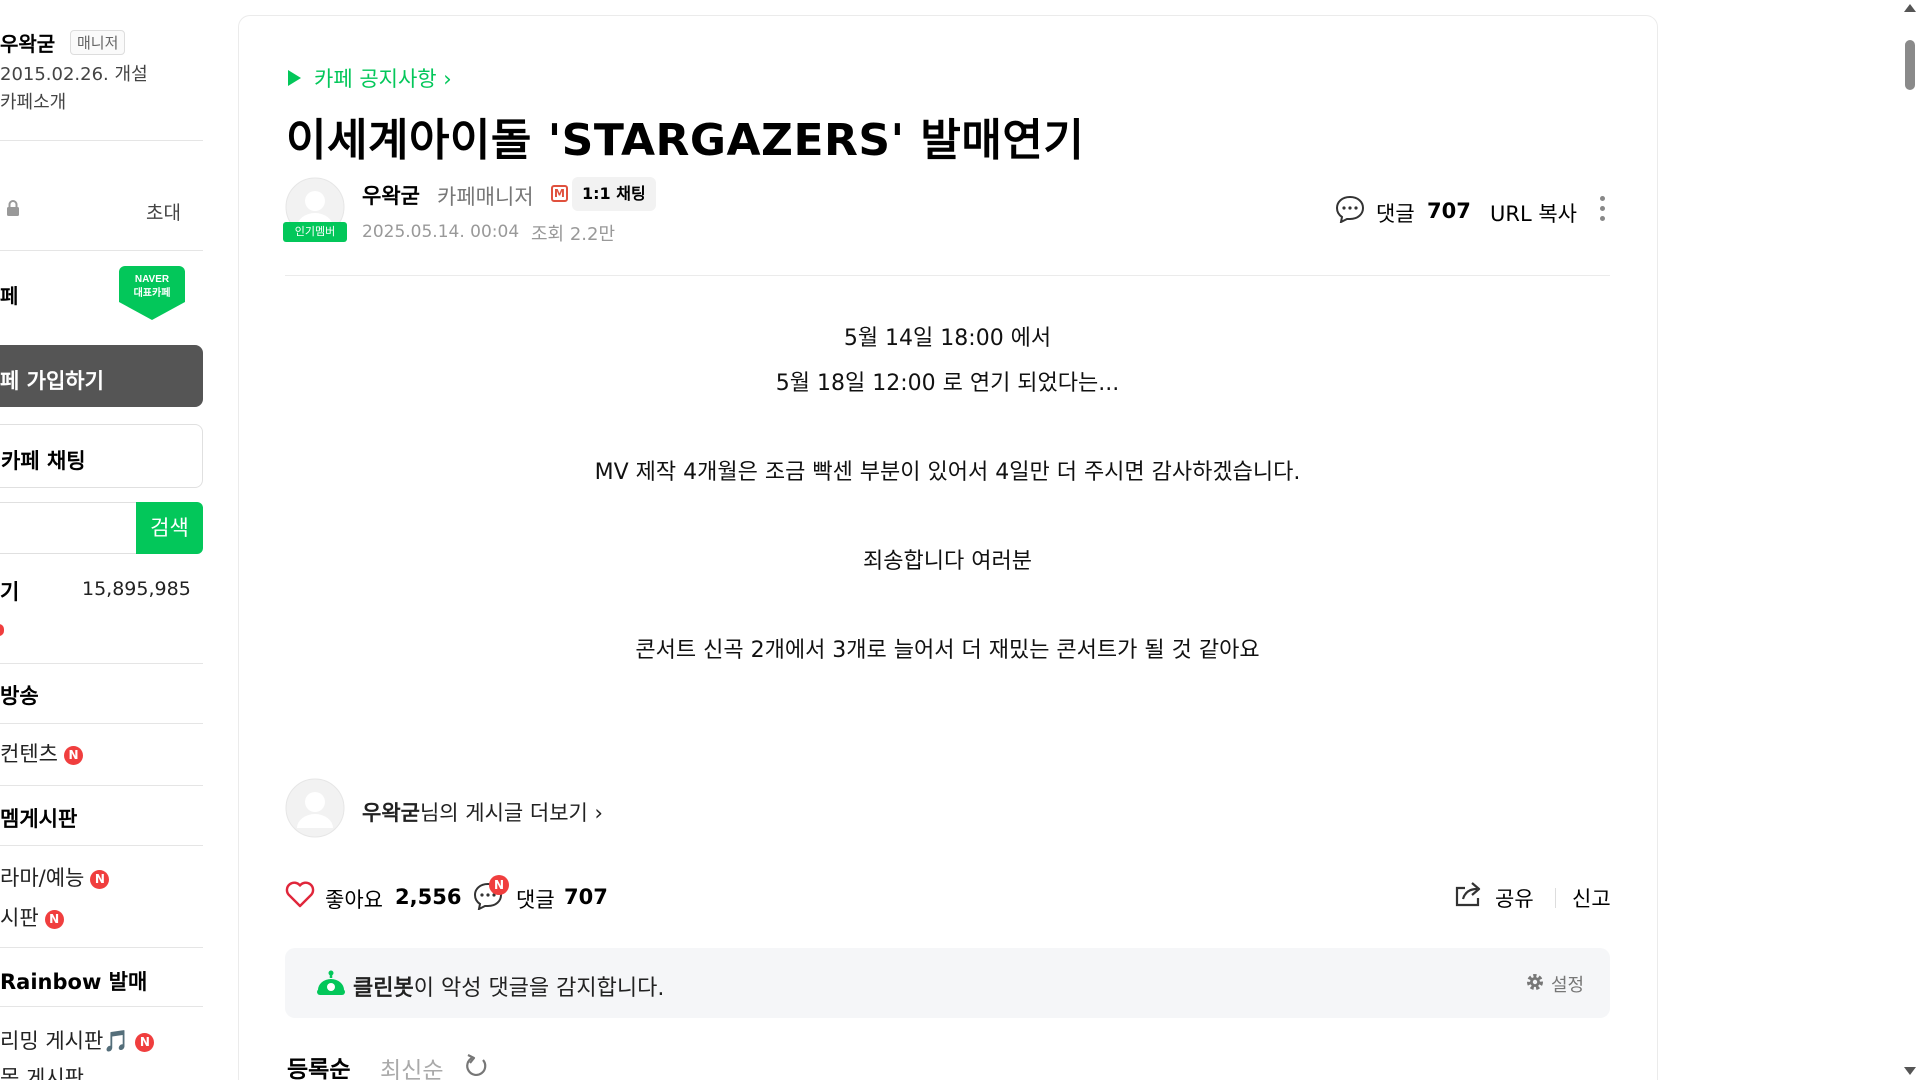 This screenshot has width=1920, height=1080. Describe the element at coordinates (354, 899) in the screenshot. I see `like-label: 좋아요` at that location.